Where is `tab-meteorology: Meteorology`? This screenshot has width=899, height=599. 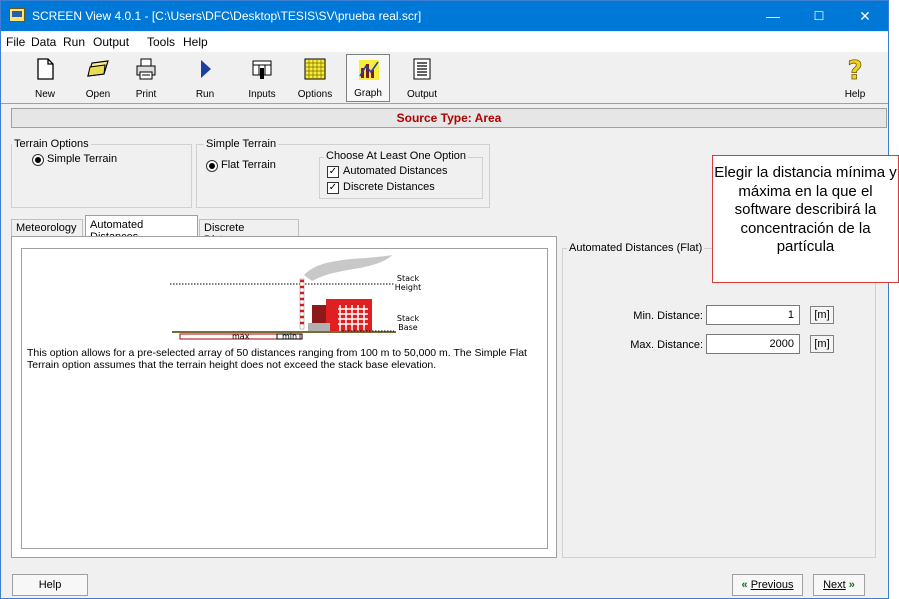 tab-meteorology: Meteorology is located at coordinates (47, 228).